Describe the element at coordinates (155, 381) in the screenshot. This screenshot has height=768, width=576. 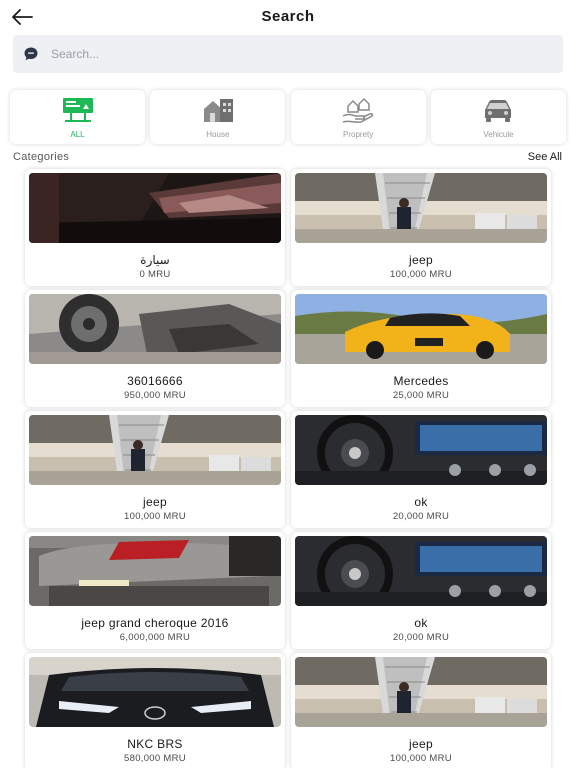
I see `listing-name: 36016666` at that location.